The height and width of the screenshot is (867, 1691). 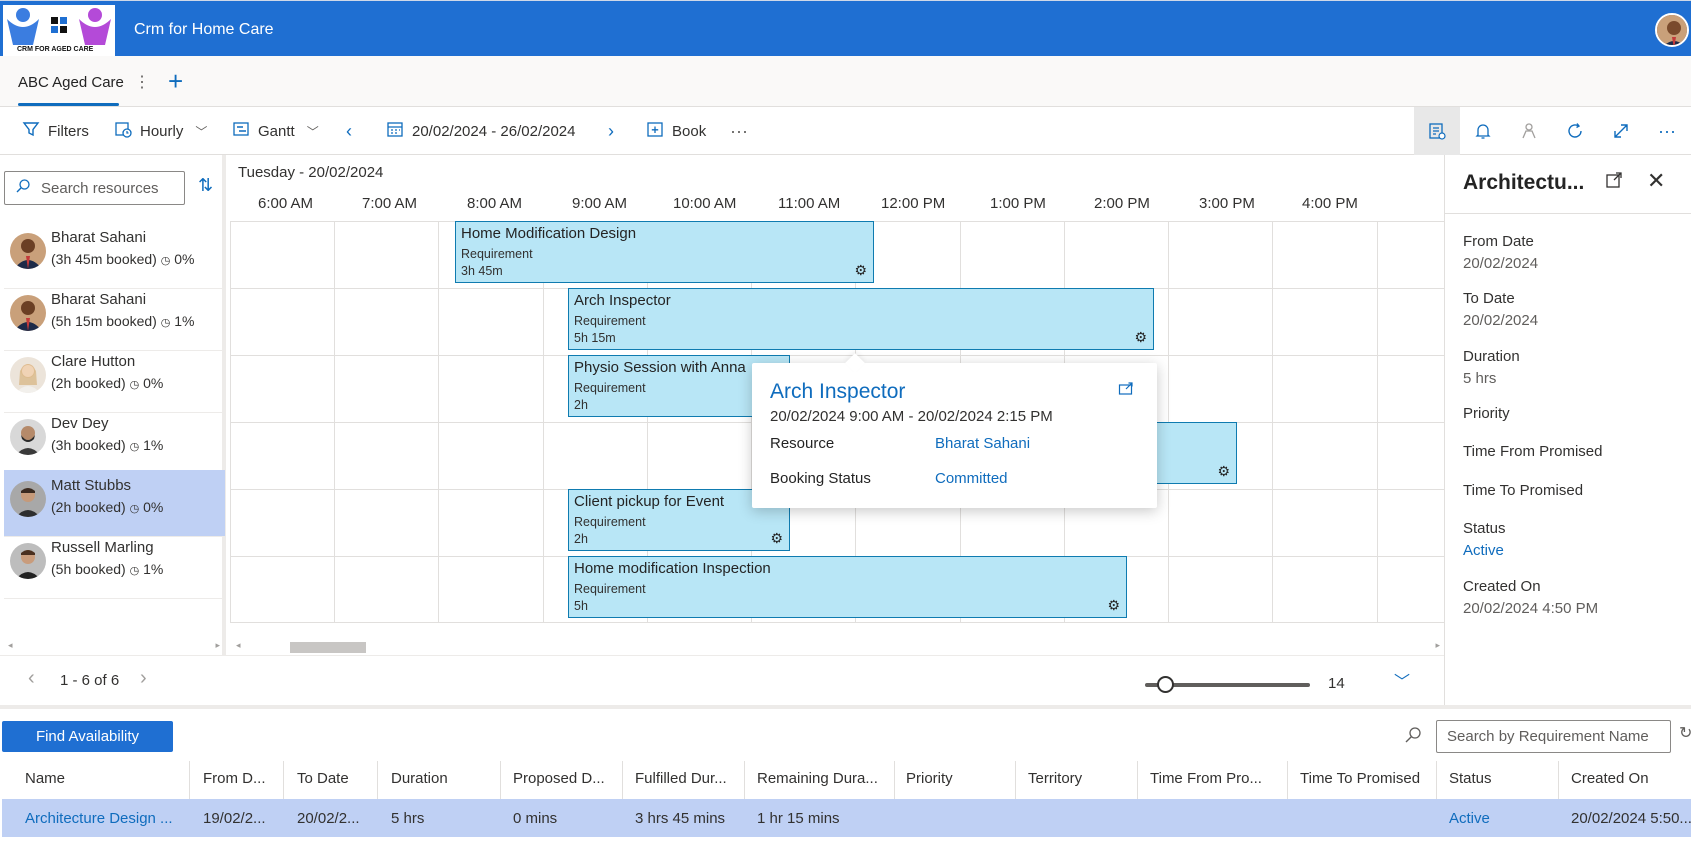 What do you see at coordinates (610, 388) in the screenshot?
I see `booking-type: Requirement` at bounding box center [610, 388].